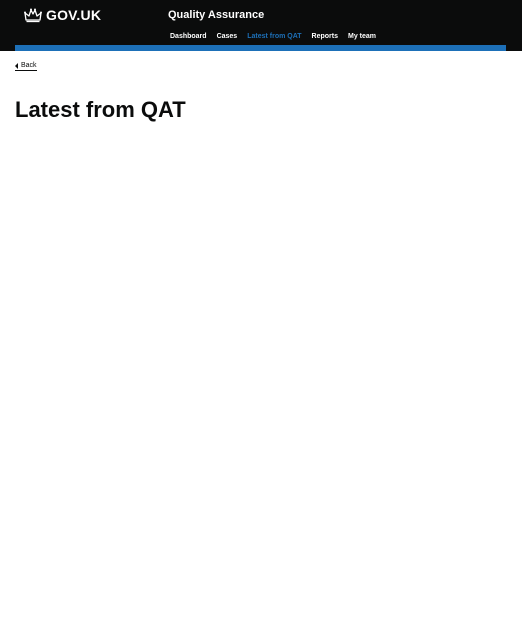 The image size is (522, 643). What do you see at coordinates (325, 37) in the screenshot?
I see `nav-item-reports: Reports` at bounding box center [325, 37].